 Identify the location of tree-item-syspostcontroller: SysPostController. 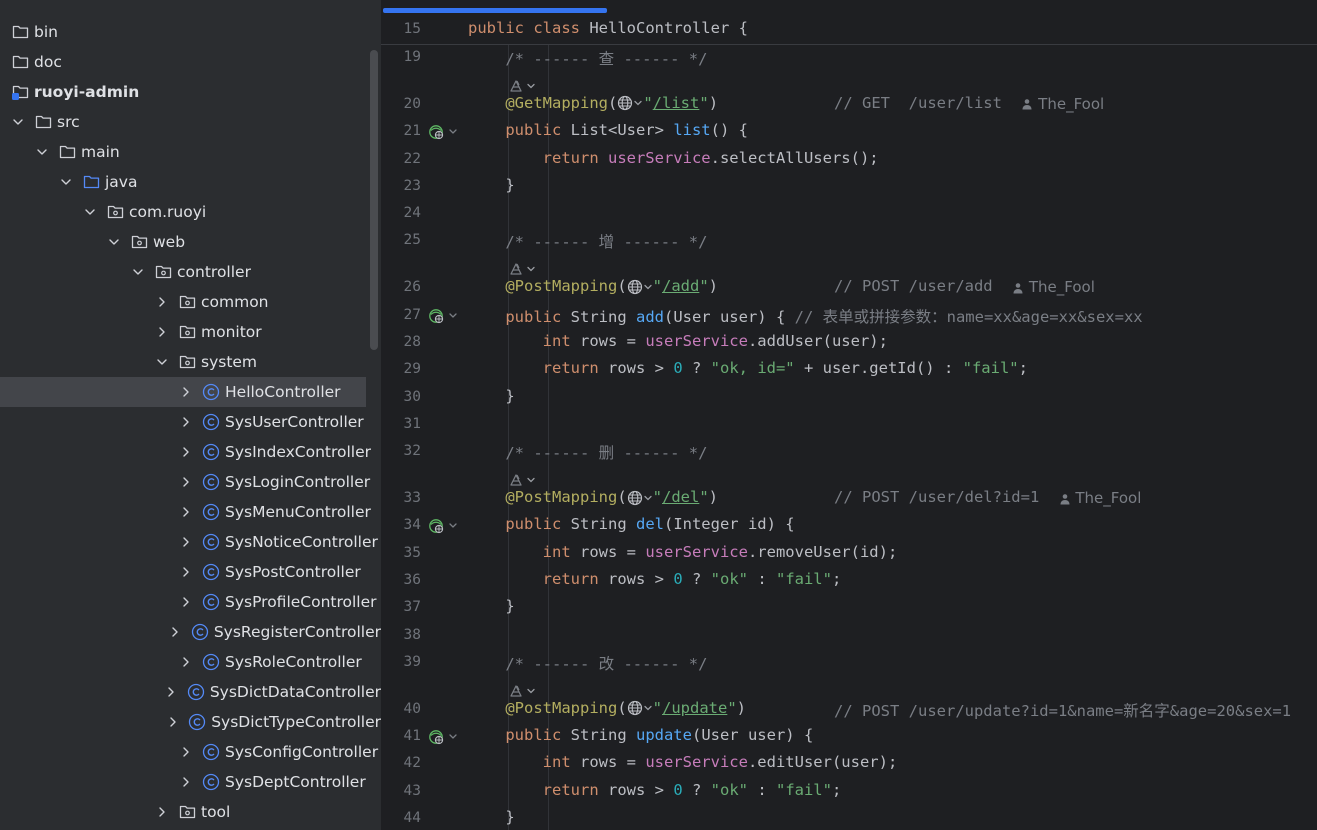
(190, 572).